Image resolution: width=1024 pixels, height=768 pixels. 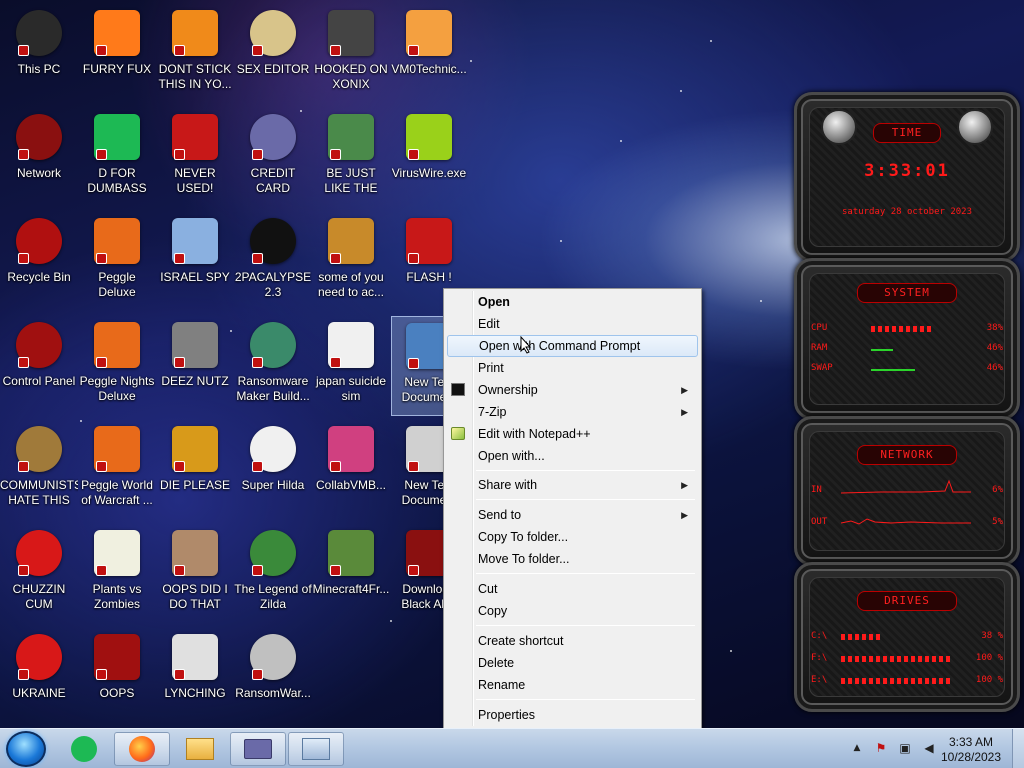 What do you see at coordinates (195, 574) in the screenshot?
I see `desktop-icon: OOPS DID I DO THAT` at bounding box center [195, 574].